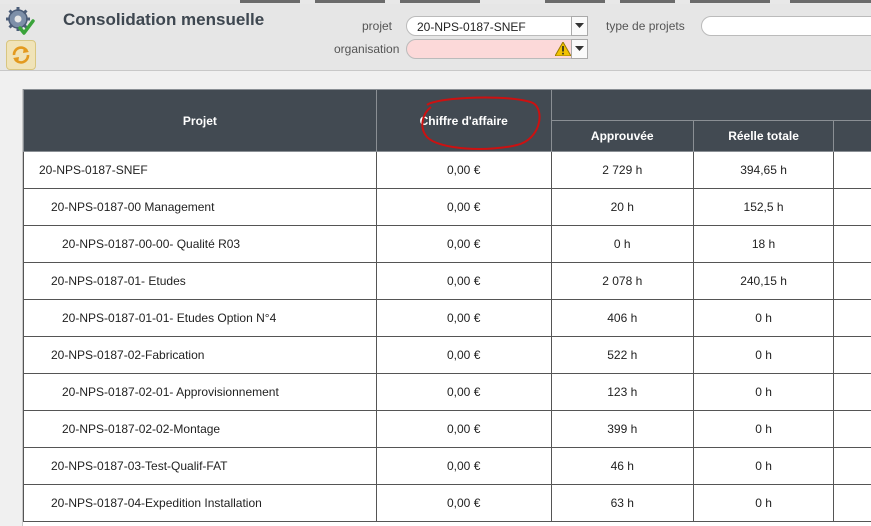 The height and width of the screenshot is (526, 871). What do you see at coordinates (645, 26) in the screenshot?
I see `type-projets-label: type de projets` at bounding box center [645, 26].